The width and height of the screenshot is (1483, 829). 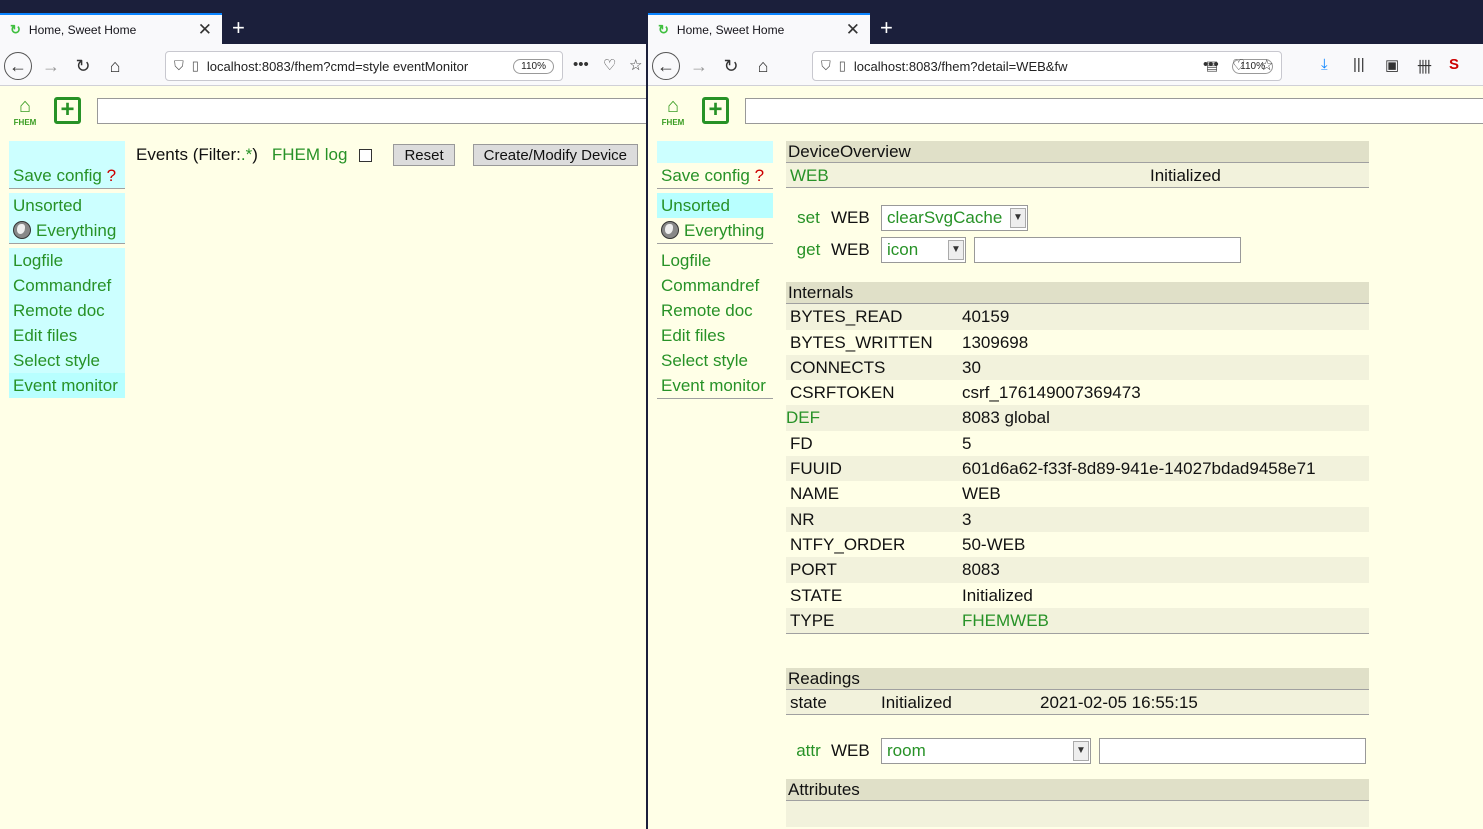 I want to click on addon-icon: S, so click(x=1454, y=64).